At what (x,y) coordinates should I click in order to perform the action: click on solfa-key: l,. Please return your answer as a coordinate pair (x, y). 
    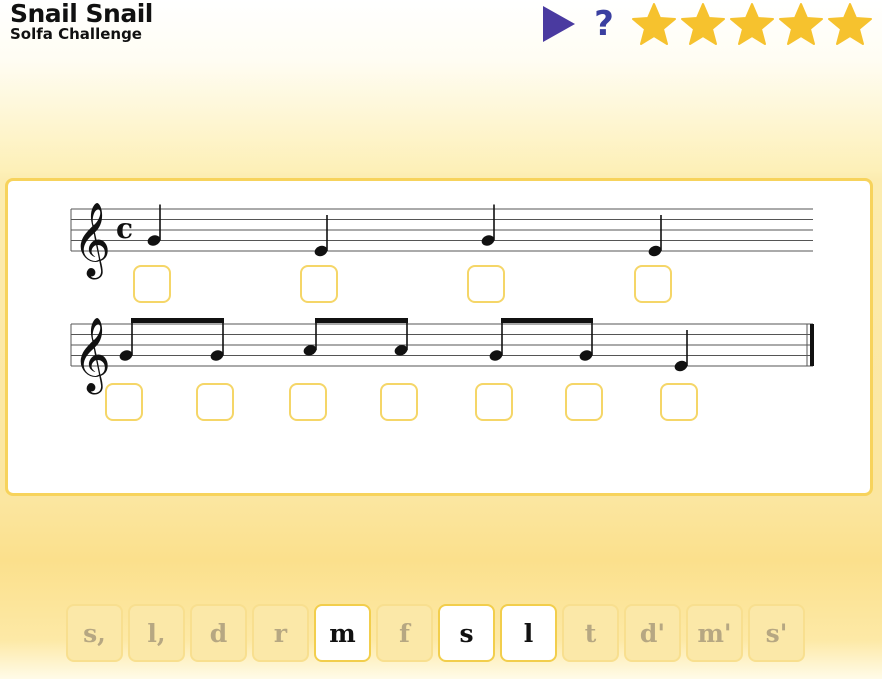
    Looking at the image, I should click on (156, 633).